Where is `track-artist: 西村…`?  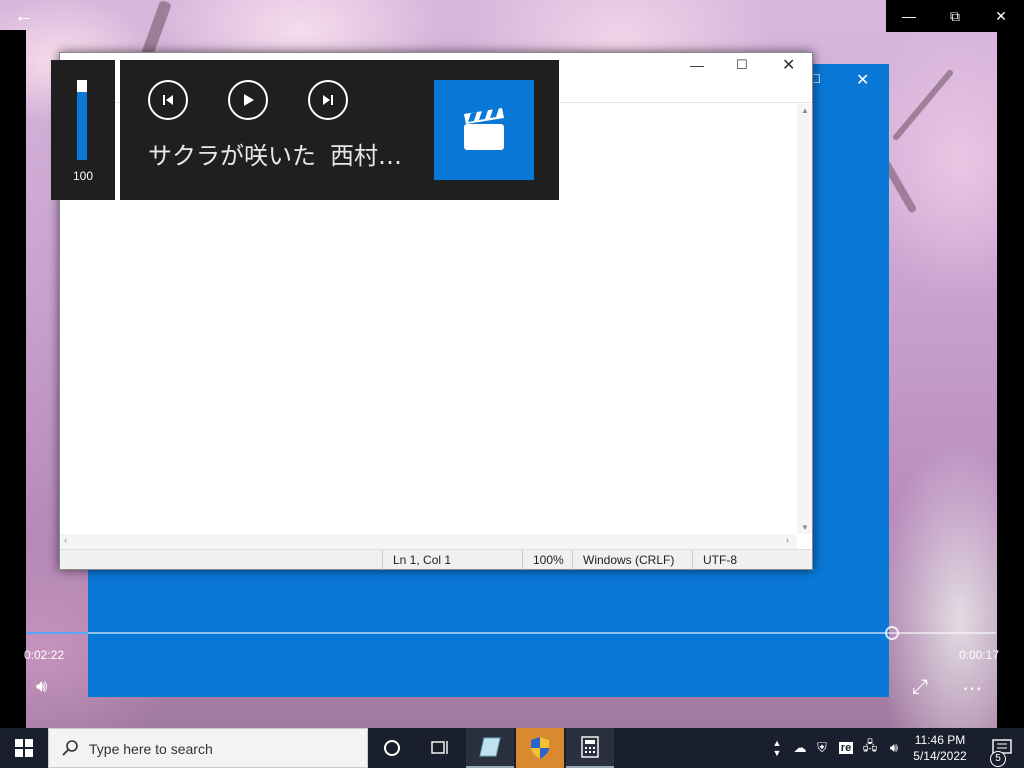 track-artist: 西村… is located at coordinates (366, 156).